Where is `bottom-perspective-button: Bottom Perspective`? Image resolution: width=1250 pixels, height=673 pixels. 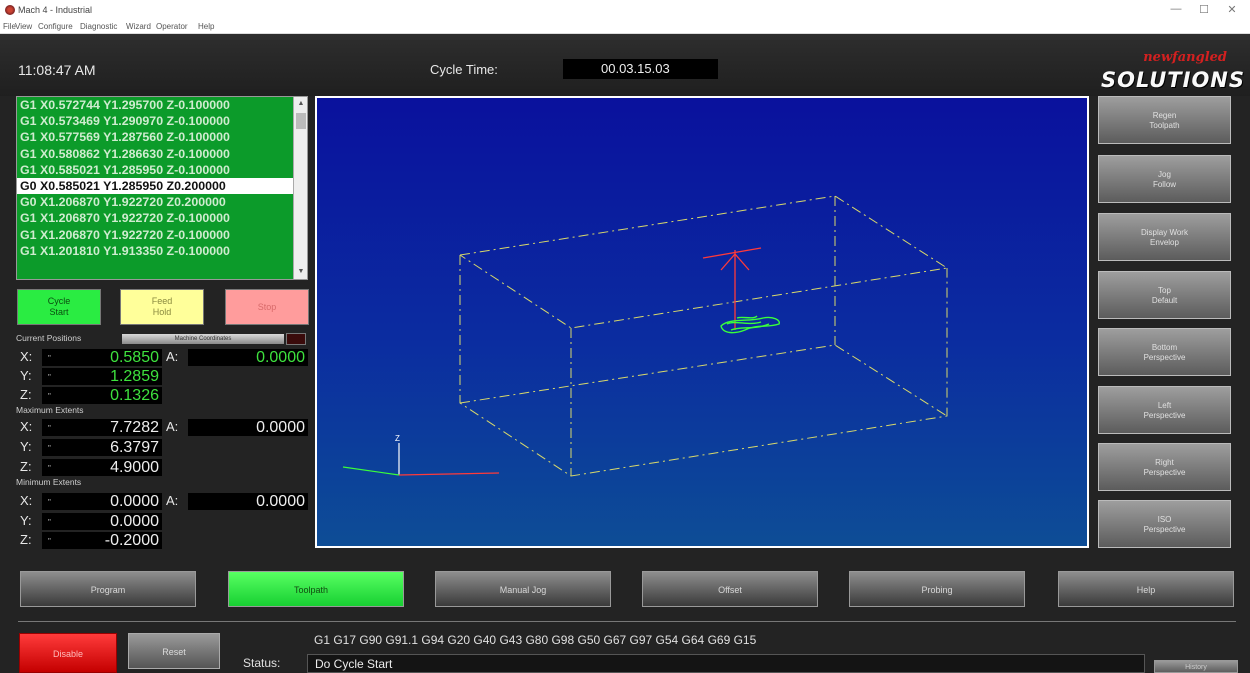 bottom-perspective-button: Bottom Perspective is located at coordinates (1164, 352).